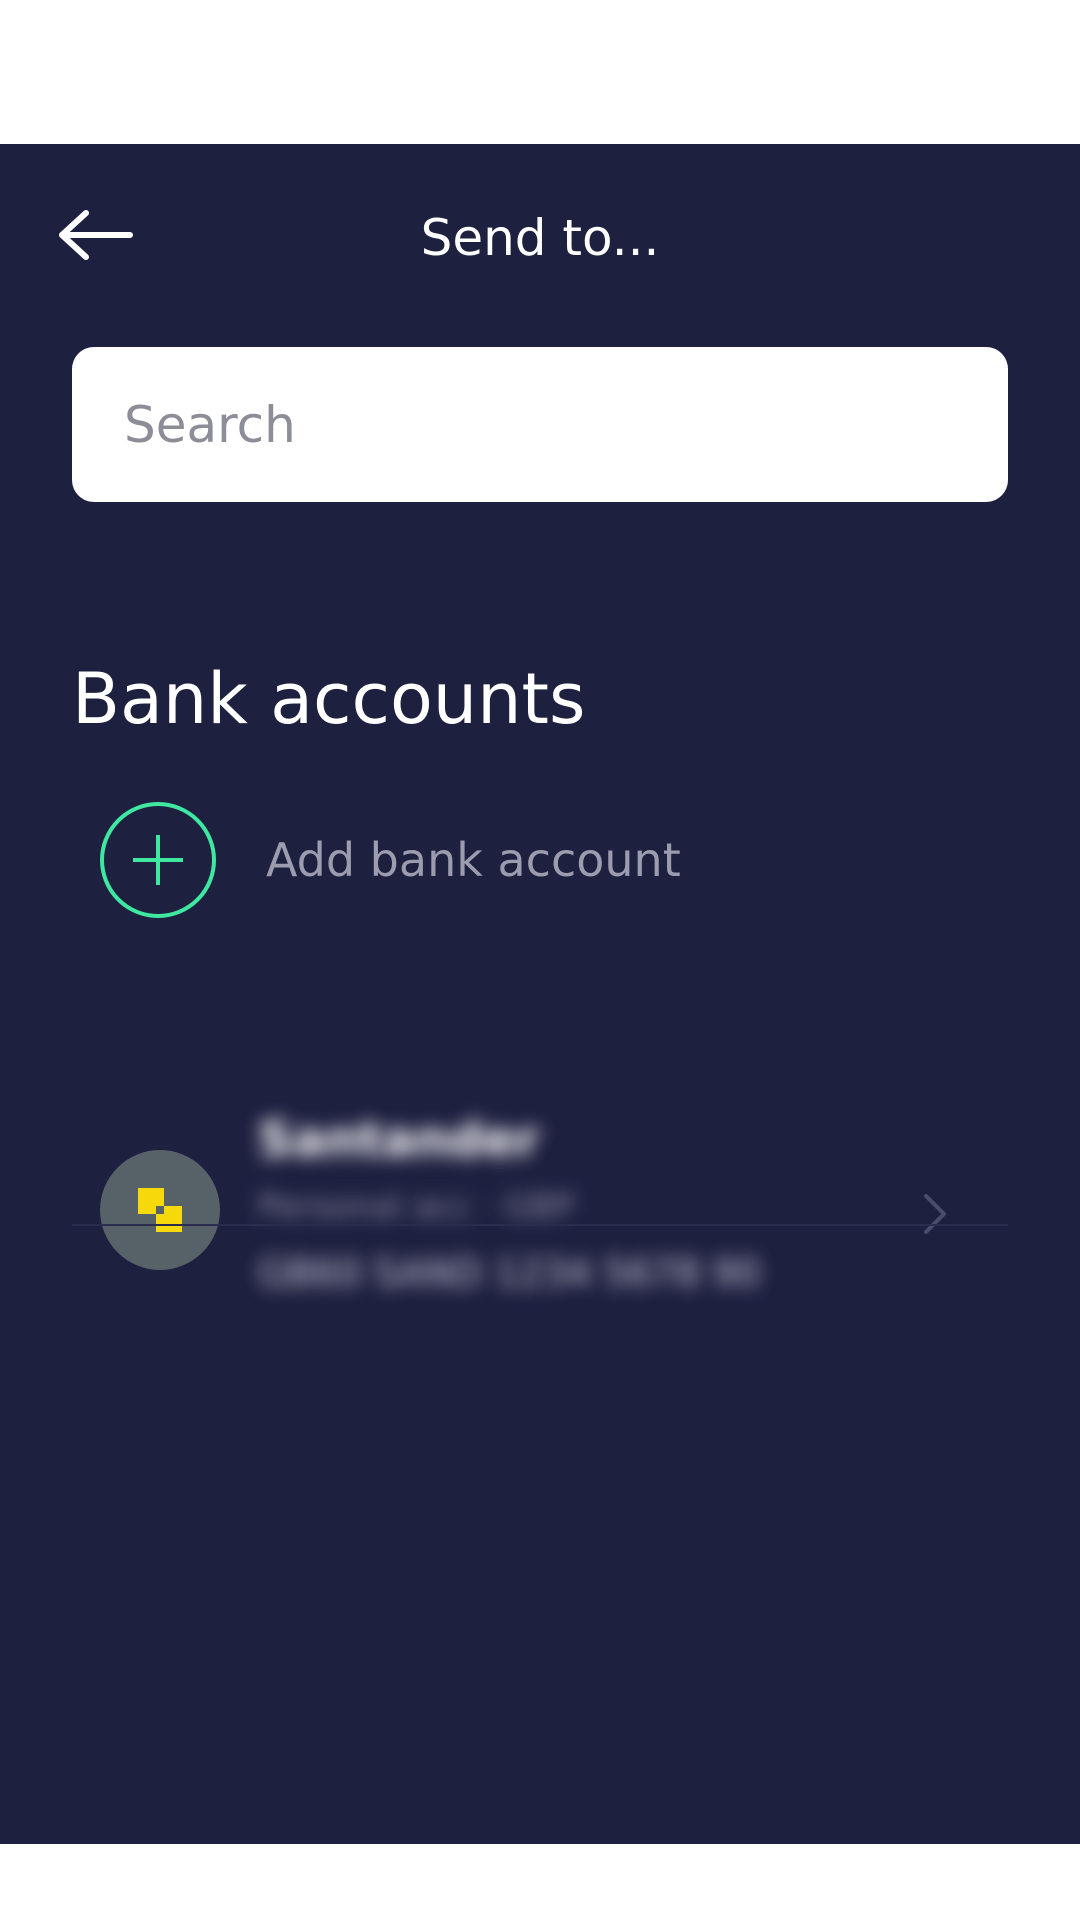  What do you see at coordinates (935, 1214) in the screenshot?
I see `chevron-right-icon` at bounding box center [935, 1214].